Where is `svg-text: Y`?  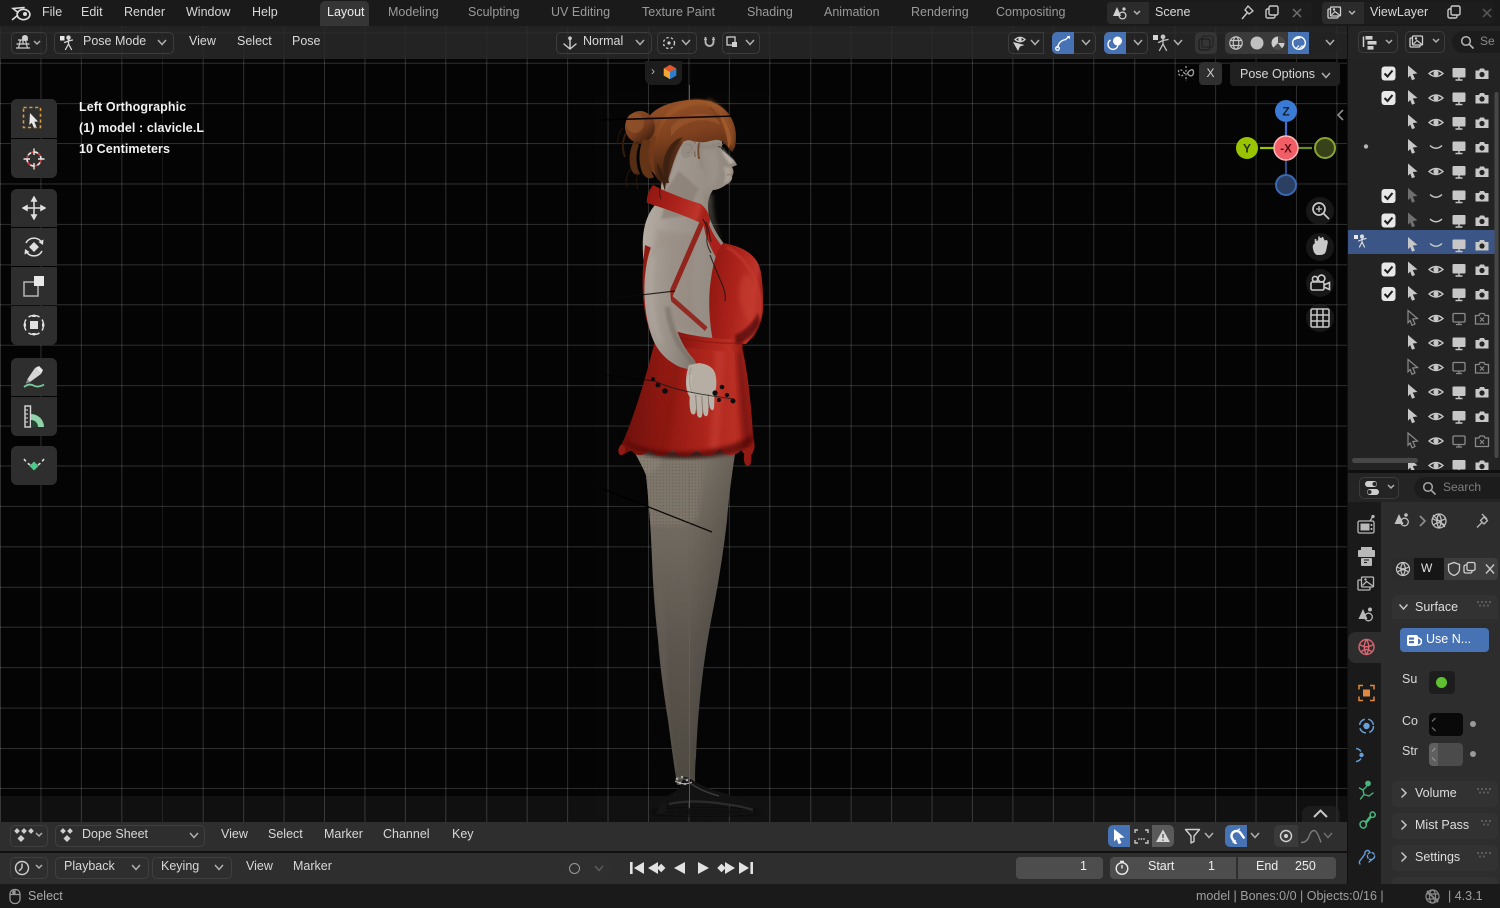 svg-text: Y is located at coordinates (1247, 149).